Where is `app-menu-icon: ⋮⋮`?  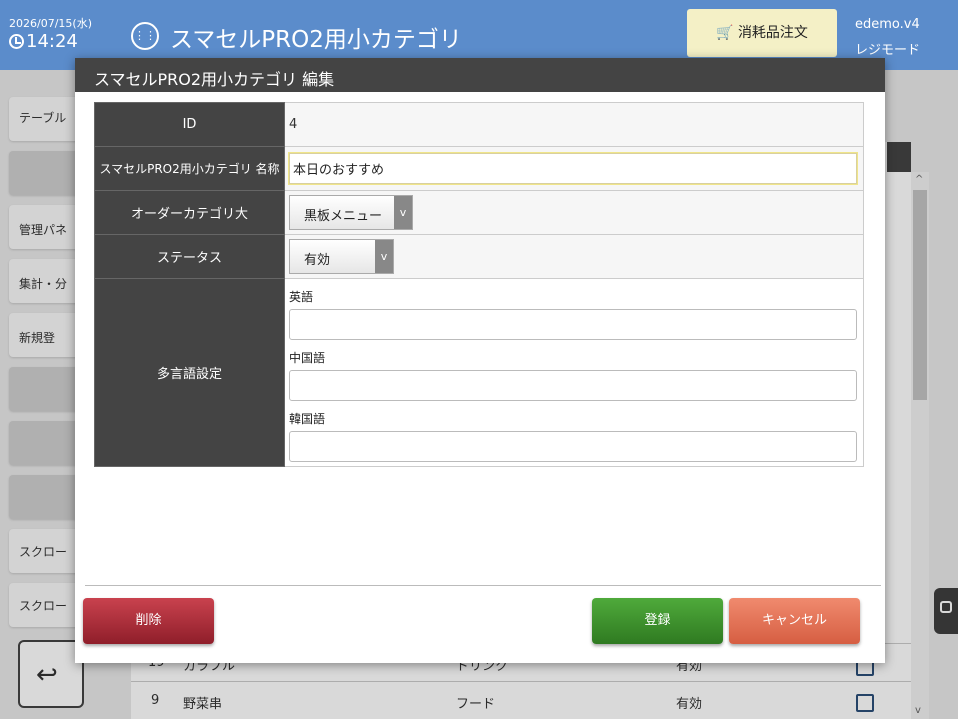 app-menu-icon: ⋮⋮ is located at coordinates (145, 36).